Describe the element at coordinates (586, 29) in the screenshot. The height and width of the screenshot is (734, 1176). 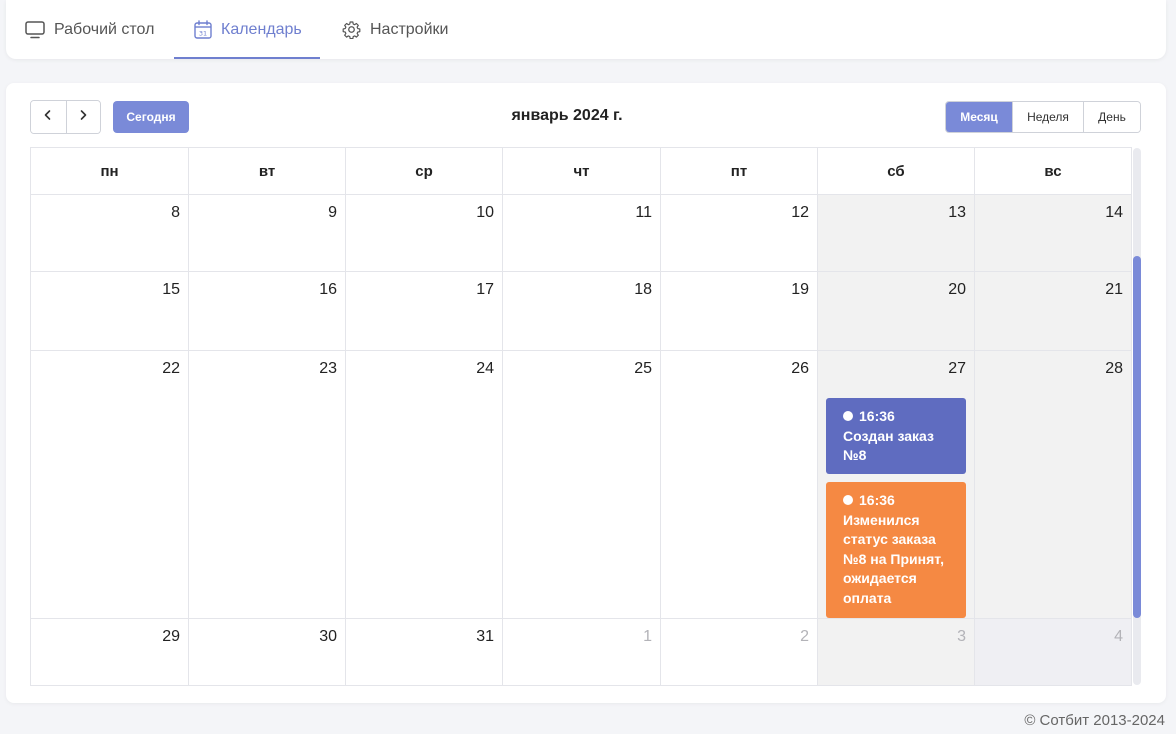
I see `top-tabs-bar: Рабочий стол 31 Календарь Настройки` at that location.